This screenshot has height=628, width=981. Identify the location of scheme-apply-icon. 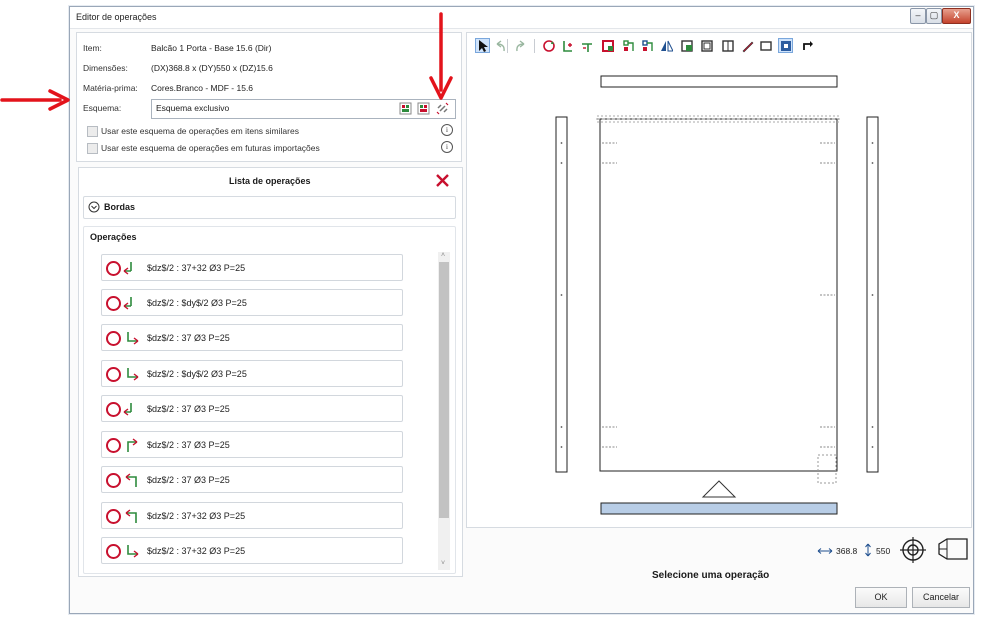
(405, 108).